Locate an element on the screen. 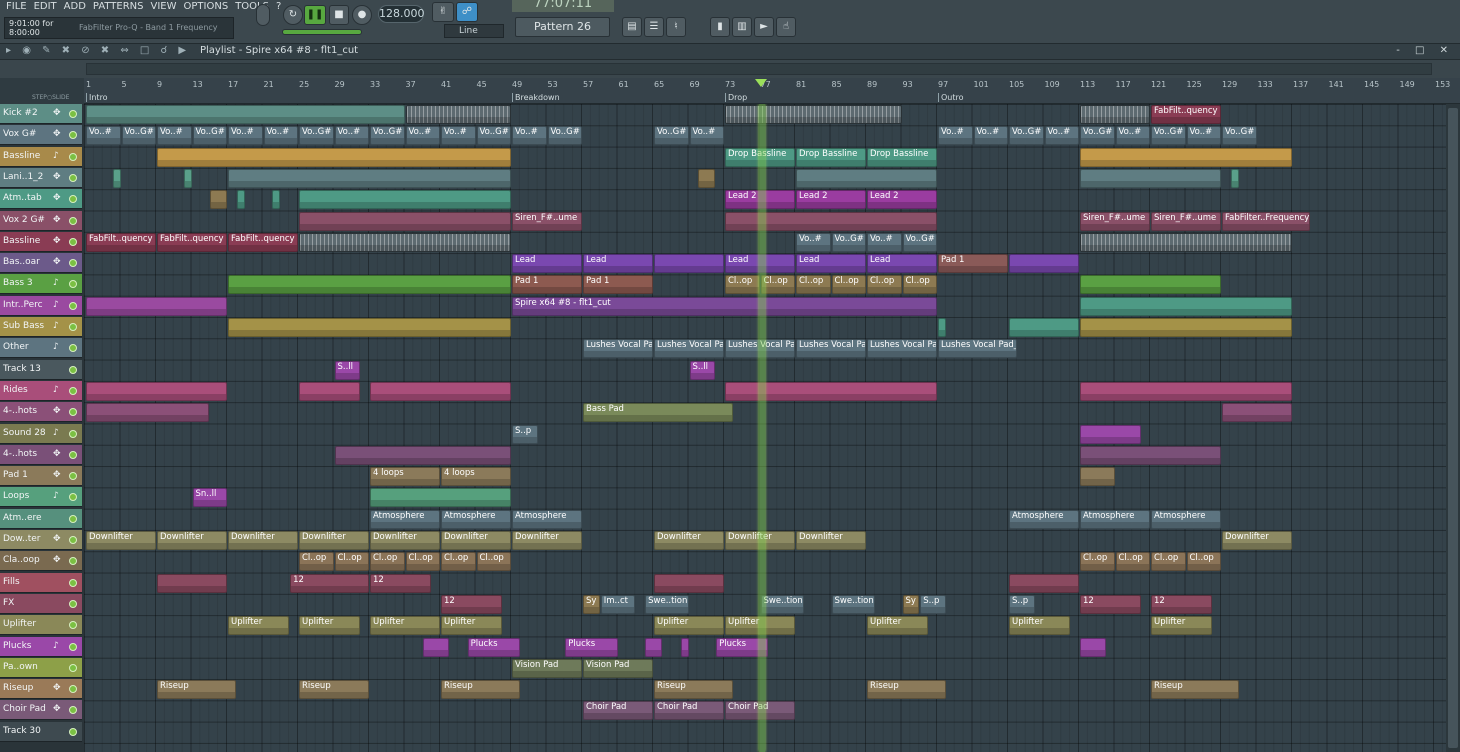 The width and height of the screenshot is (1460, 752). track-header: Rides ♪ is located at coordinates (41, 390).